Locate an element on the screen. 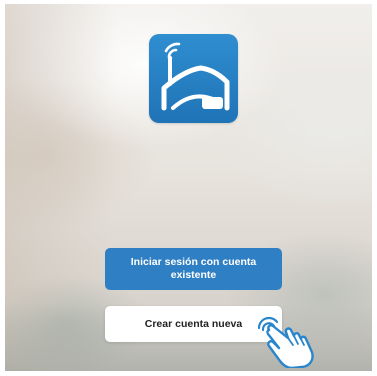 This screenshot has width=377, height=376. create-button-label: Crear cuenta nueva is located at coordinates (193, 323).